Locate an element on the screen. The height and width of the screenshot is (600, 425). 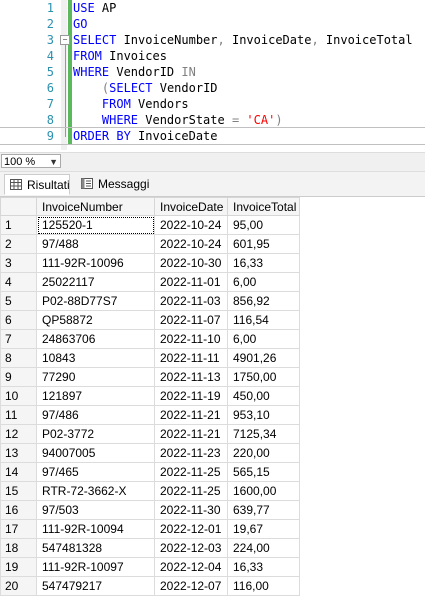
table-row: 19 111-92R-10097 2022-12-04 16,33 is located at coordinates (150, 567).